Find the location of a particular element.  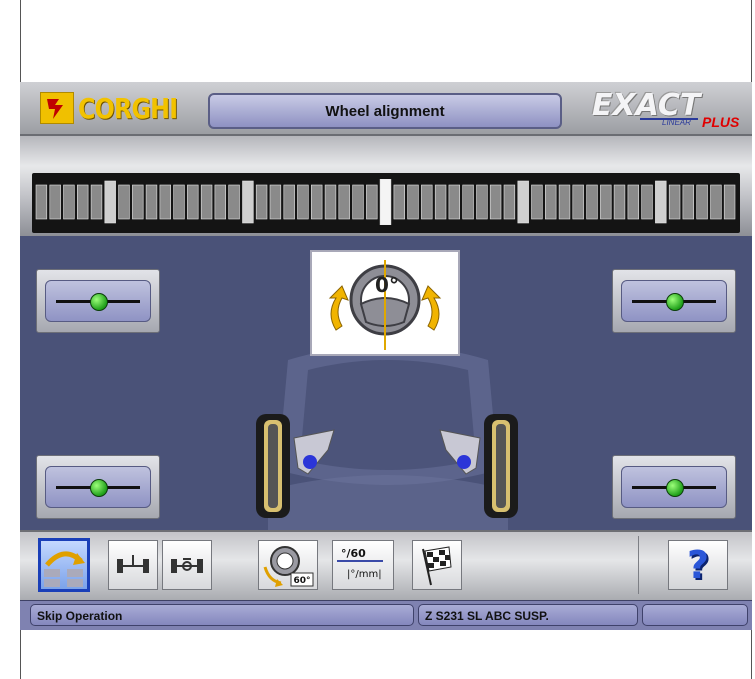

indicator-rear-left-scale is located at coordinates (98, 487).